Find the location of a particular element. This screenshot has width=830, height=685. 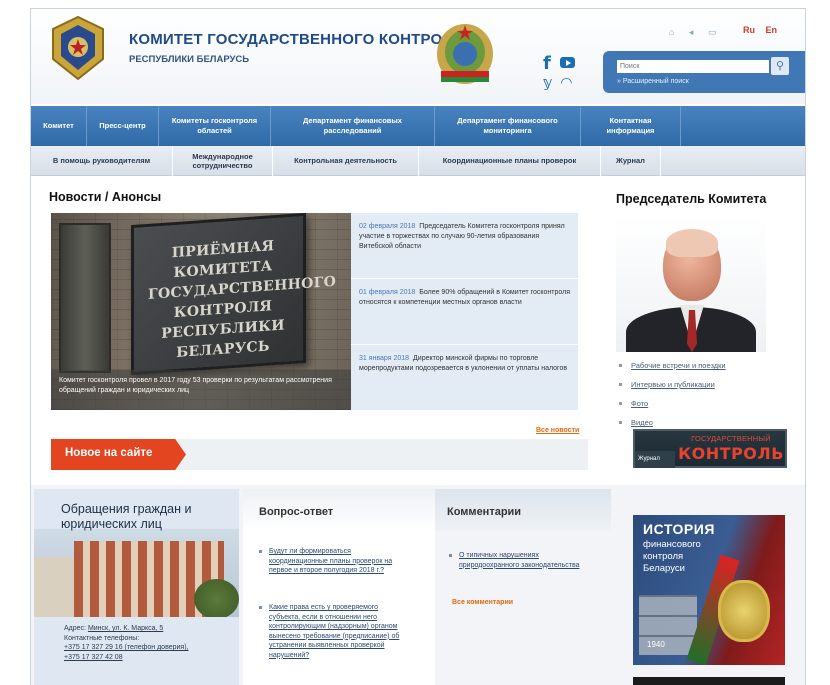

phone-main: +375 17 327 42 08 is located at coordinates (93, 657).